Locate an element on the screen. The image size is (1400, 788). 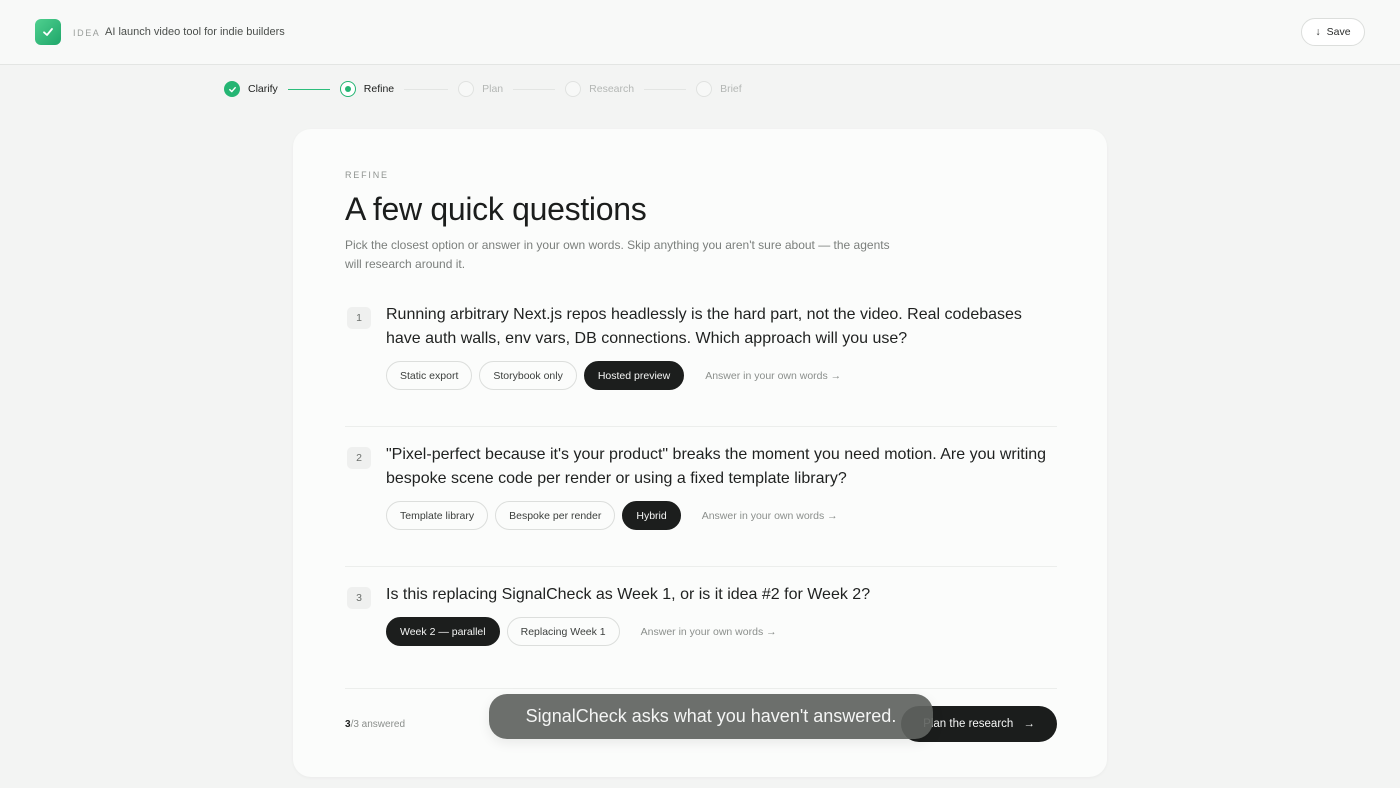
page-title: A few quick questions is located at coordinates (496, 209).